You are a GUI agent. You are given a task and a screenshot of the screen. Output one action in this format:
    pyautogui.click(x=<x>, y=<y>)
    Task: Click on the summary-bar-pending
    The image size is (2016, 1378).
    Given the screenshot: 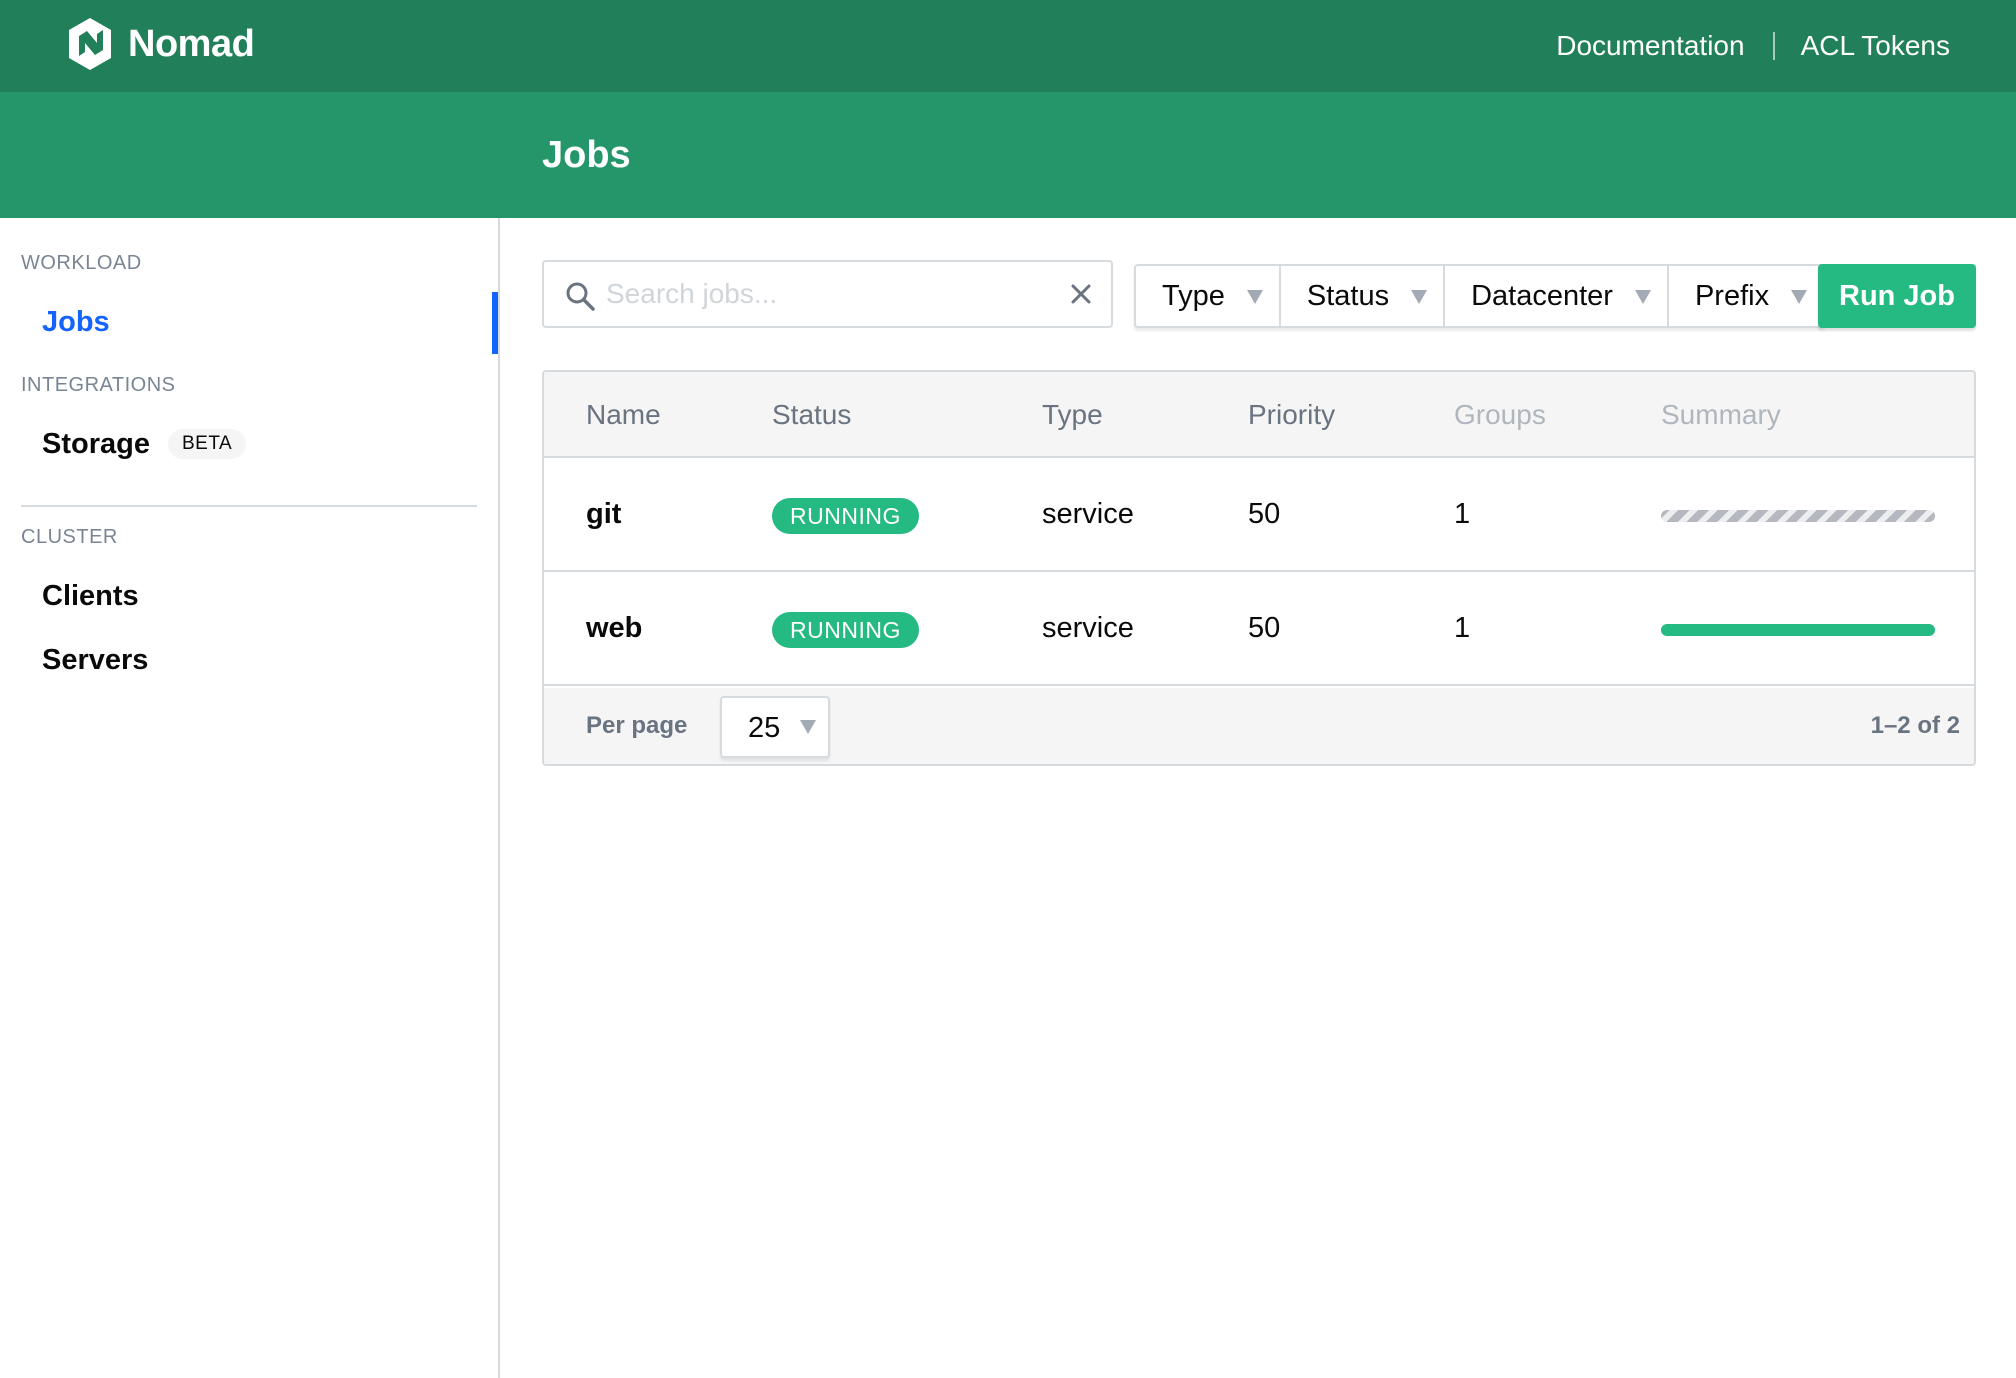 What is the action you would take?
    pyautogui.click(x=1798, y=516)
    